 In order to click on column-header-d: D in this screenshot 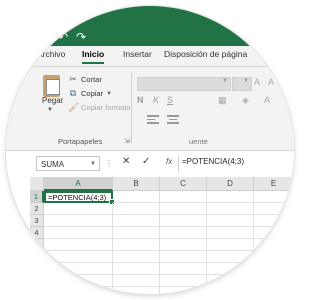, I will do `click(230, 184)`.